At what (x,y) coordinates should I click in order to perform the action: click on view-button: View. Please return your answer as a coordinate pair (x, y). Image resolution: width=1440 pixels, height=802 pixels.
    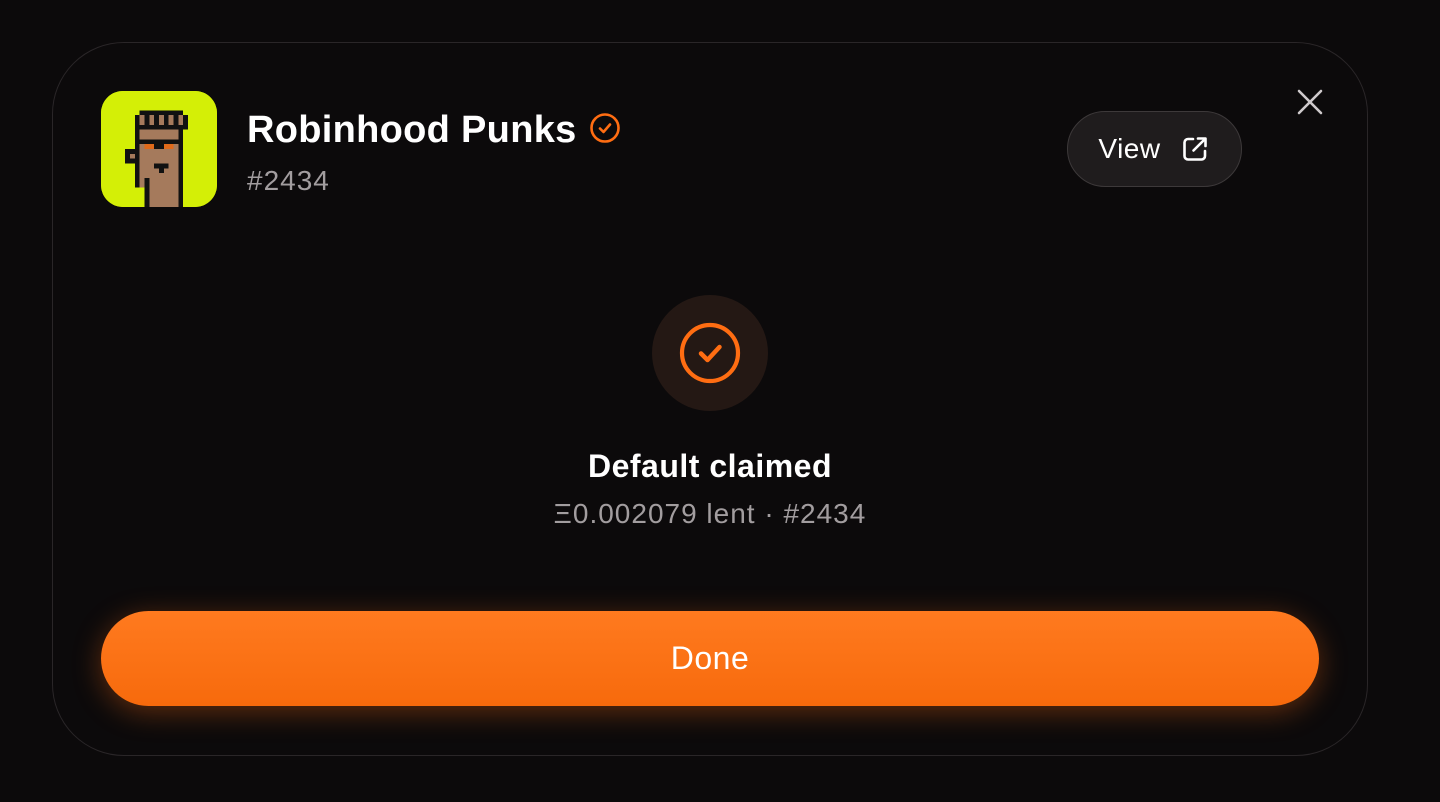
    Looking at the image, I should click on (1154, 149).